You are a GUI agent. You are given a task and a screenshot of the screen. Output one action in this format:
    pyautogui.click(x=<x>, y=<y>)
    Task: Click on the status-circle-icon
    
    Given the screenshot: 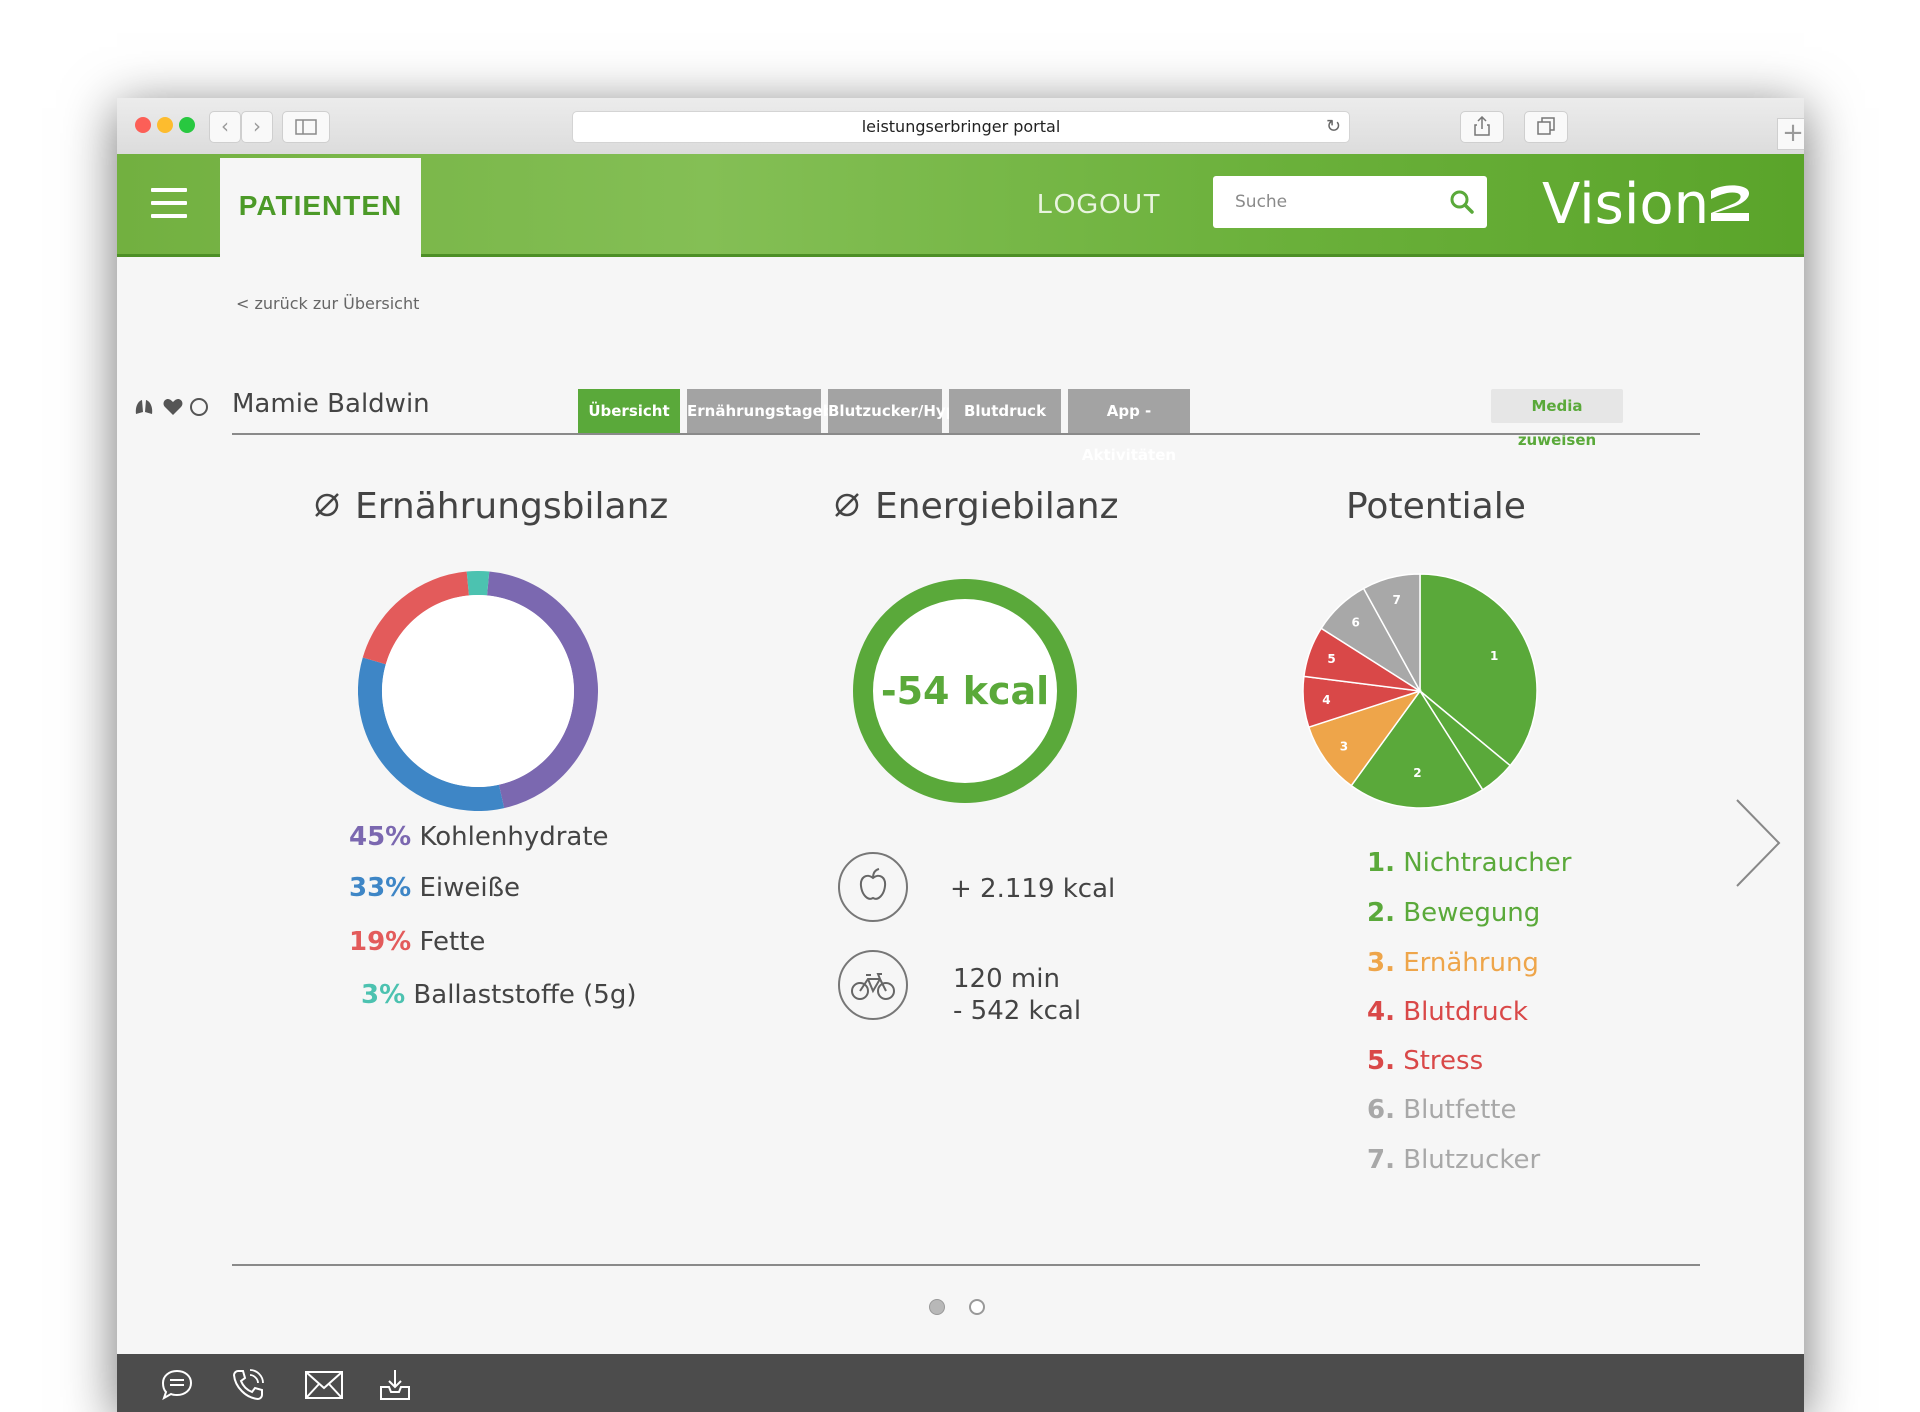 What is the action you would take?
    pyautogui.click(x=199, y=407)
    